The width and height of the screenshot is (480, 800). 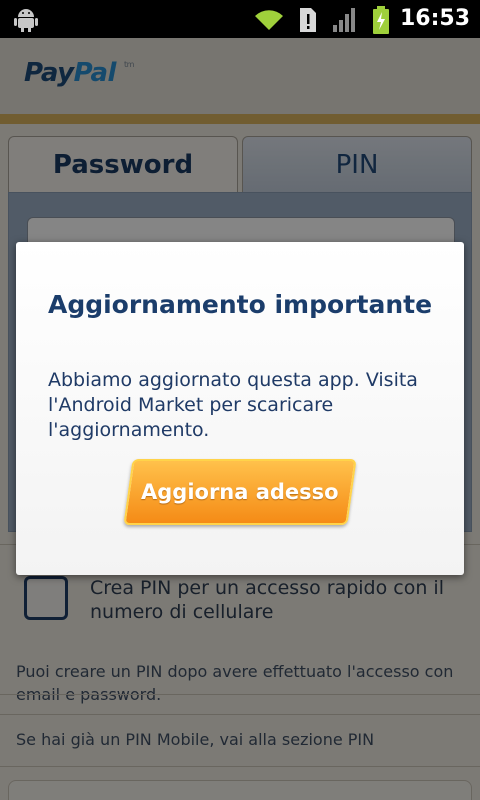 What do you see at coordinates (308, 22) in the screenshot?
I see `sim-alert-icon` at bounding box center [308, 22].